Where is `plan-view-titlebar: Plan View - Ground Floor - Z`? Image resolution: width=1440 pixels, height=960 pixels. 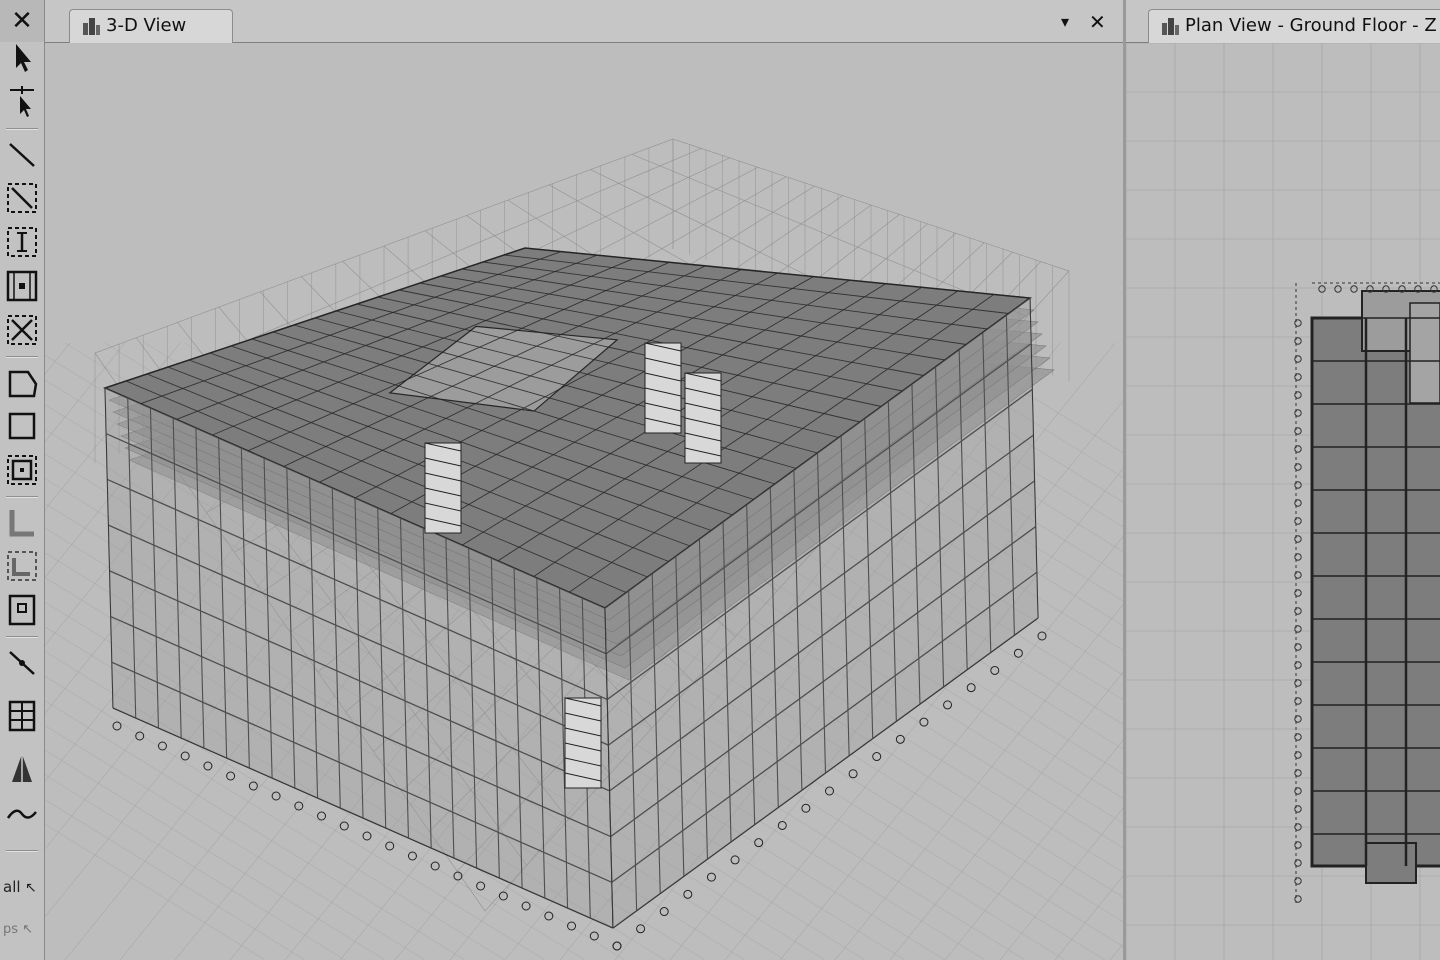 plan-view-titlebar: Plan View - Ground Floor - Z is located at coordinates (1283, 21).